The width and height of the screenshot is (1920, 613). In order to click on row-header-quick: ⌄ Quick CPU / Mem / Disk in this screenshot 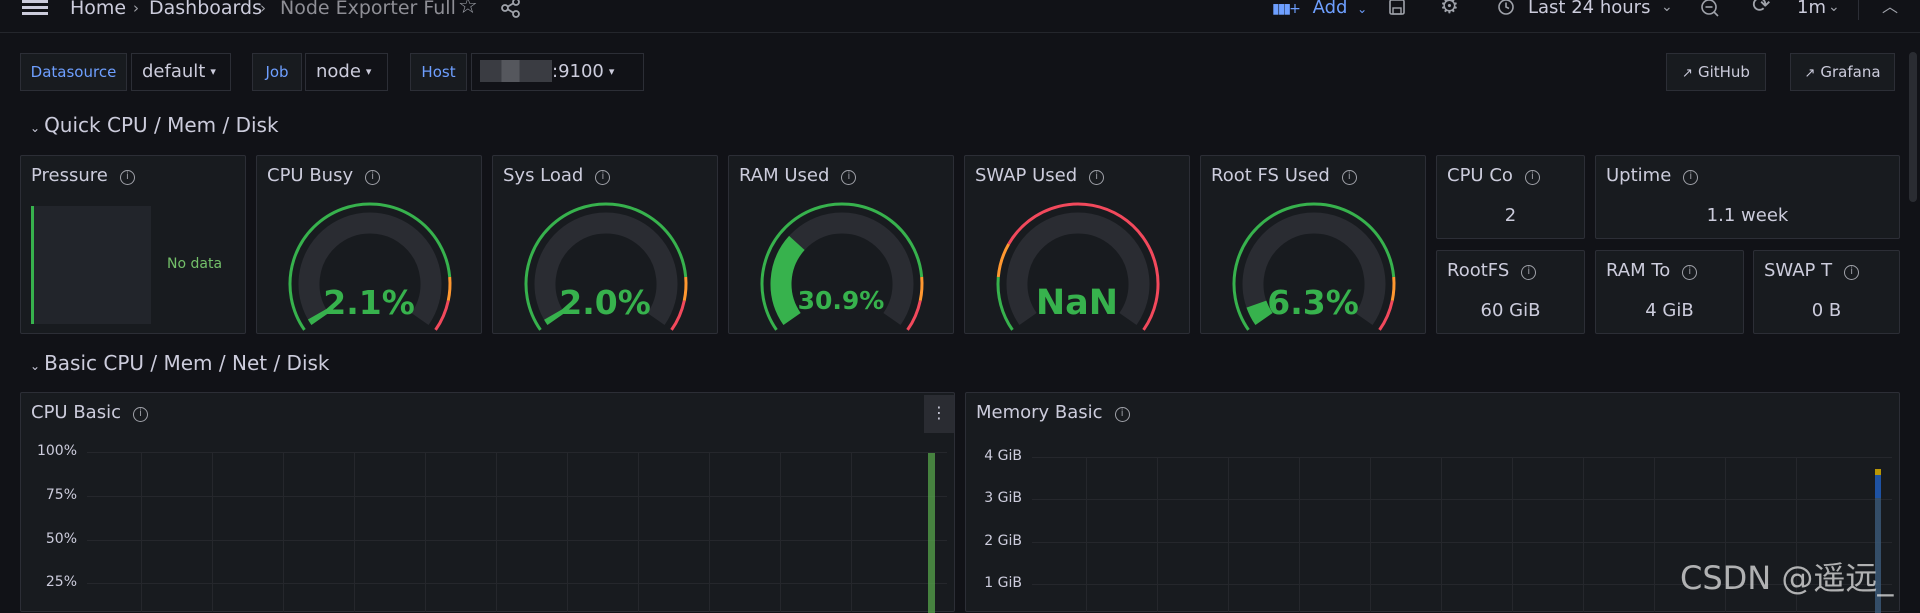, I will do `click(154, 126)`.